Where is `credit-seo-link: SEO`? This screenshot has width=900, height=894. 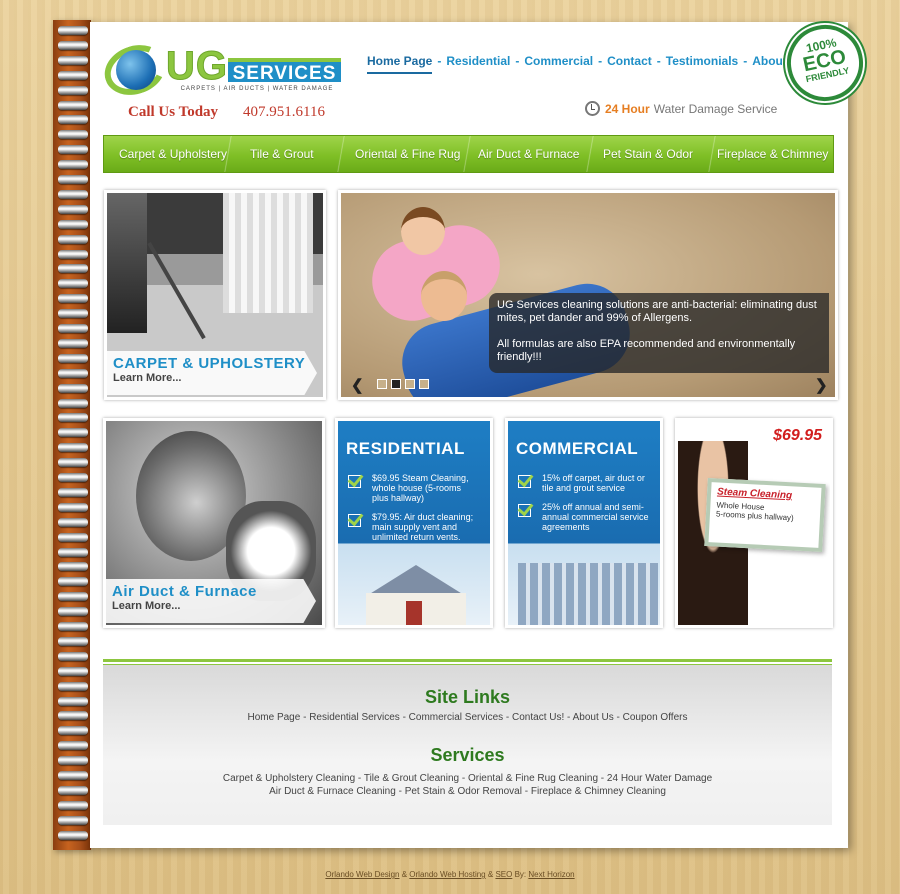
credit-seo-link: SEO is located at coordinates (503, 874).